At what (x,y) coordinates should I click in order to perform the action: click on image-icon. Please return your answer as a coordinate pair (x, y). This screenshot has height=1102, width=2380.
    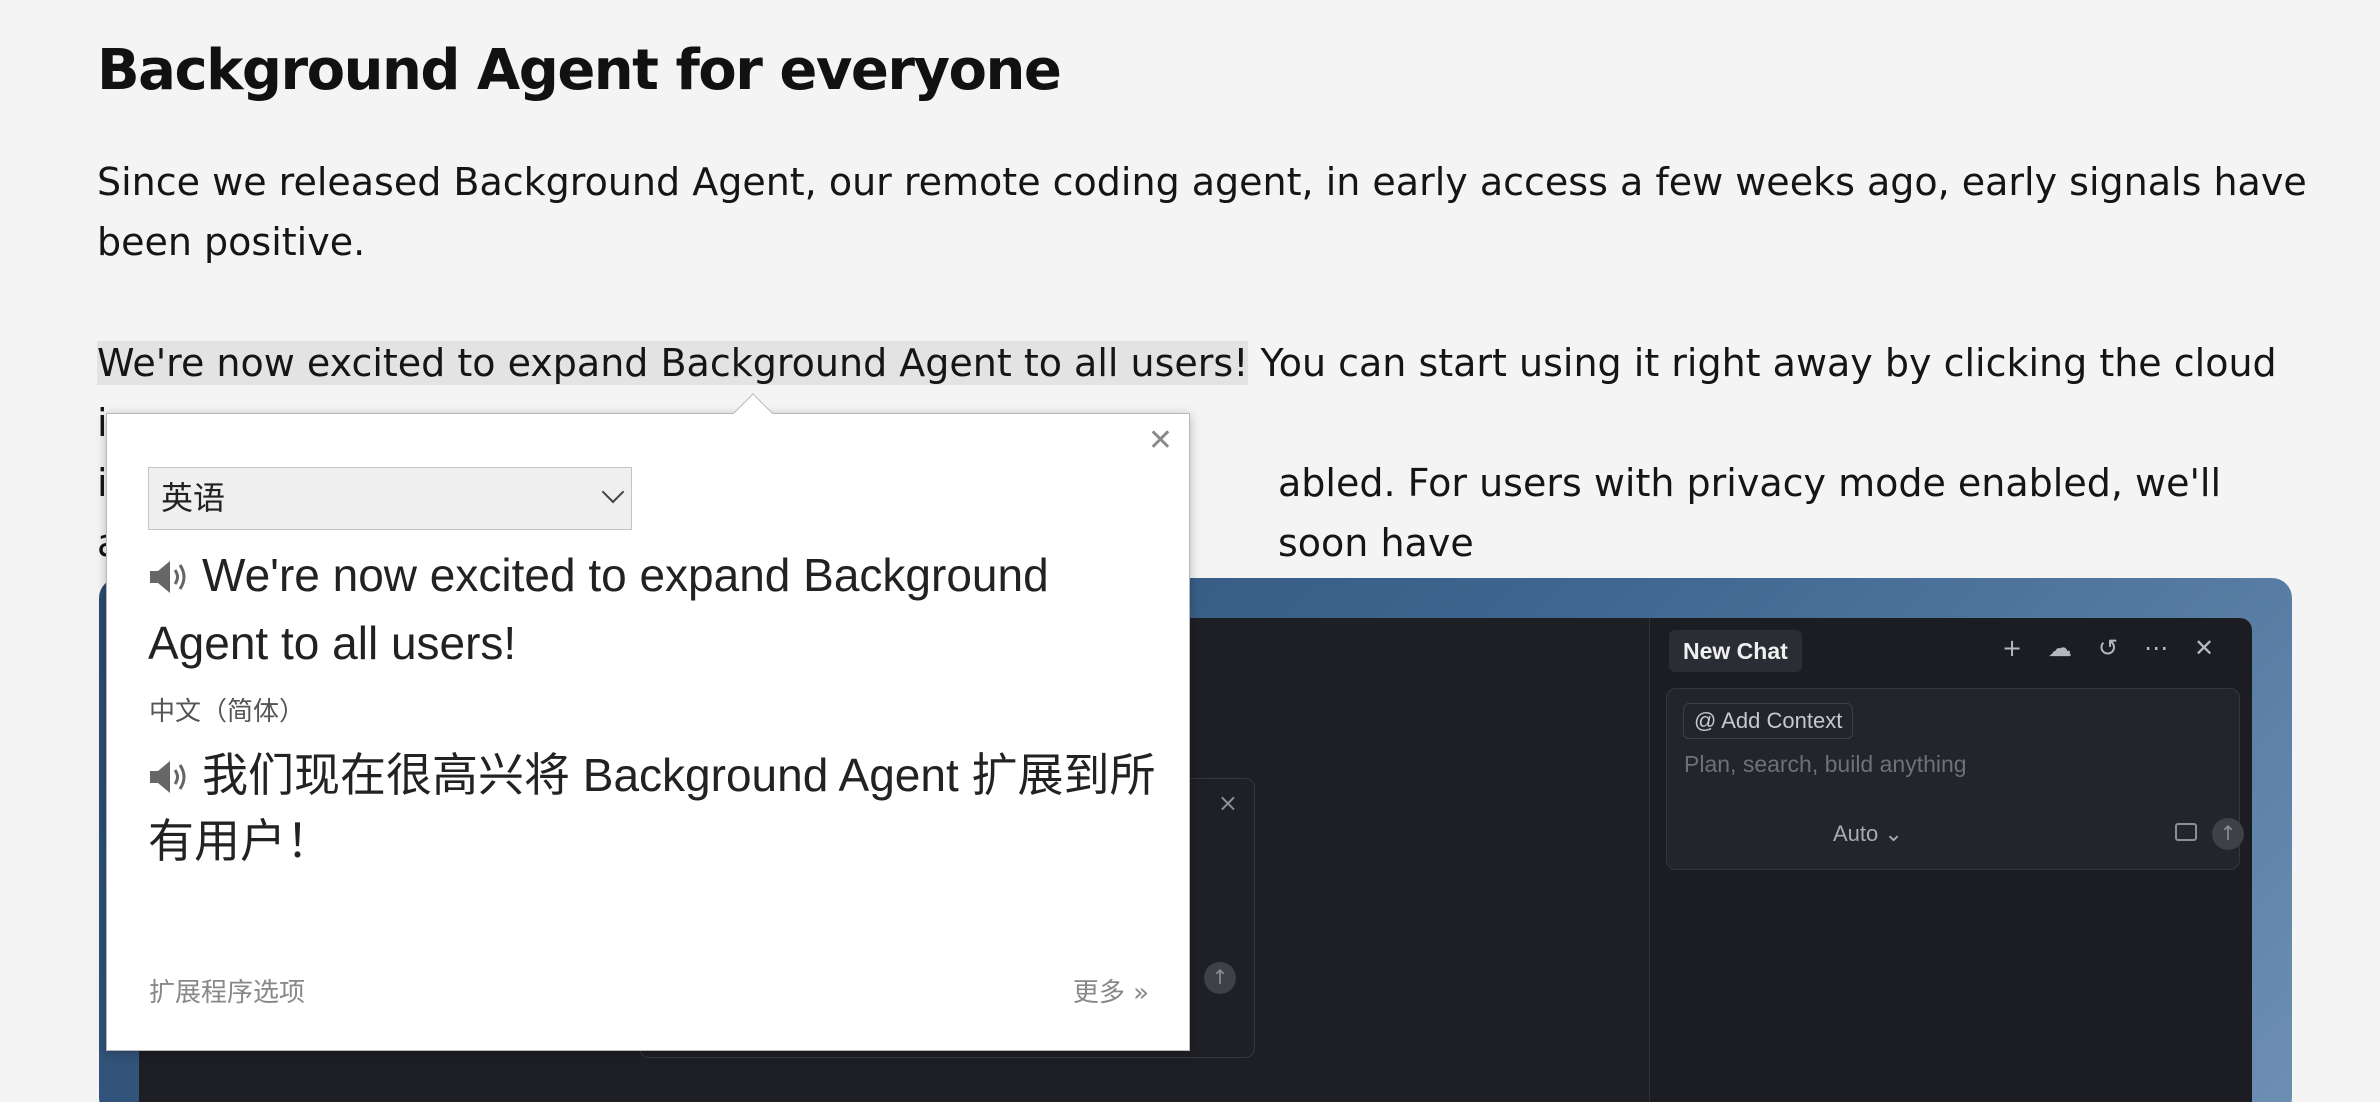
    Looking at the image, I should click on (2186, 832).